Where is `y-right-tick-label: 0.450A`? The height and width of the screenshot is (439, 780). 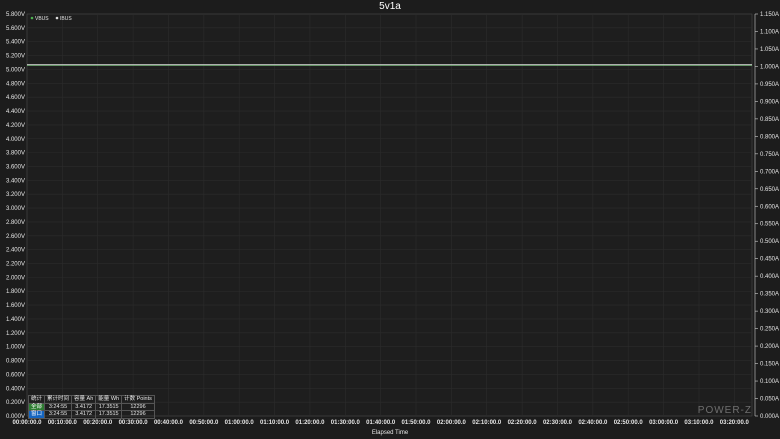 y-right-tick-label: 0.450A is located at coordinates (769, 260).